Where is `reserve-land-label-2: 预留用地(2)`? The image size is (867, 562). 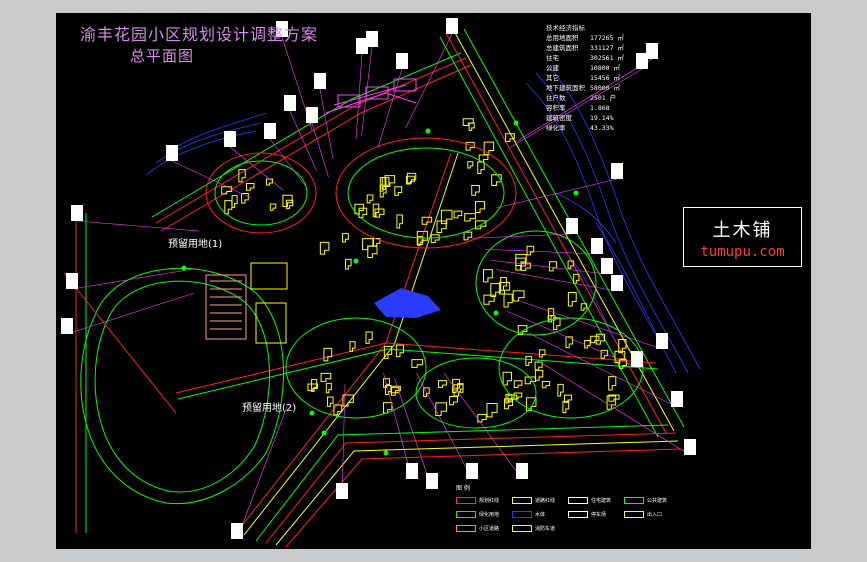
reserve-land-label-2: 预留用地(2) is located at coordinates (269, 408).